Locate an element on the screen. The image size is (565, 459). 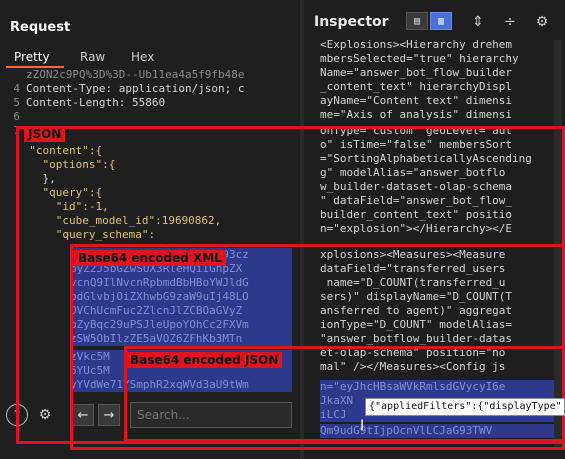
gear-icon: ⚙ is located at coordinates (542, 22).